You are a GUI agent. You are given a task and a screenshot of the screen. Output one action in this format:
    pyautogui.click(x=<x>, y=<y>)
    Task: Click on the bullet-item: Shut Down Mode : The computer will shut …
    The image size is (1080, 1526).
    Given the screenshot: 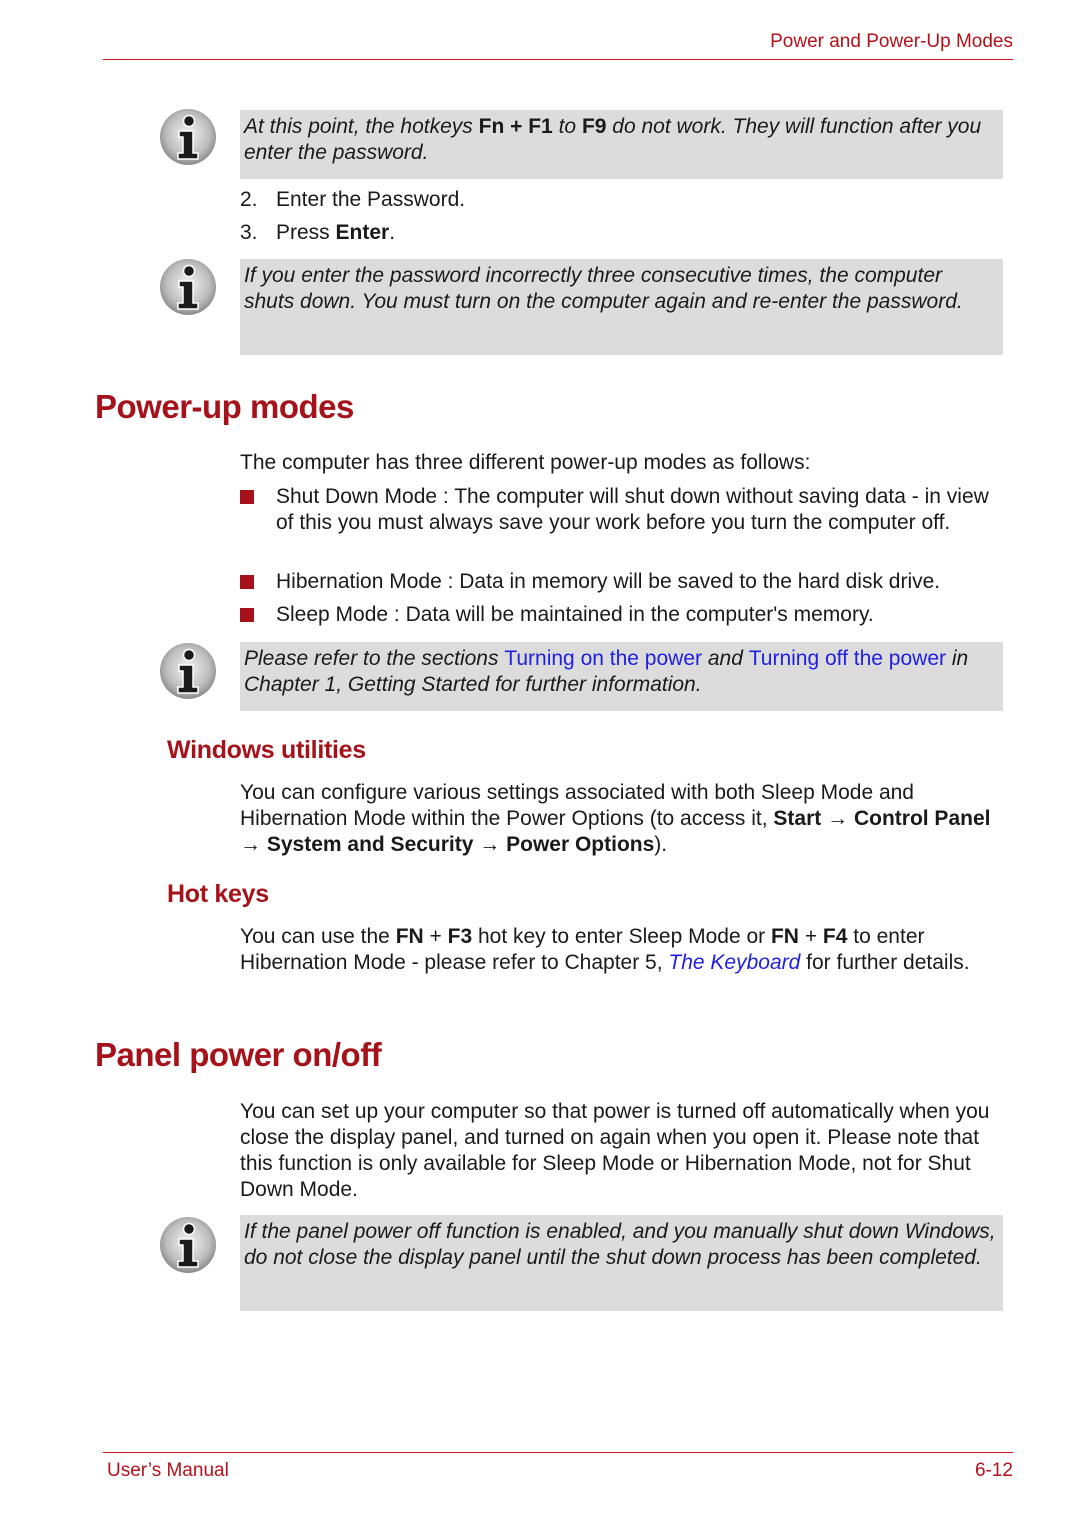 What is the action you would take?
    pyautogui.click(x=622, y=510)
    